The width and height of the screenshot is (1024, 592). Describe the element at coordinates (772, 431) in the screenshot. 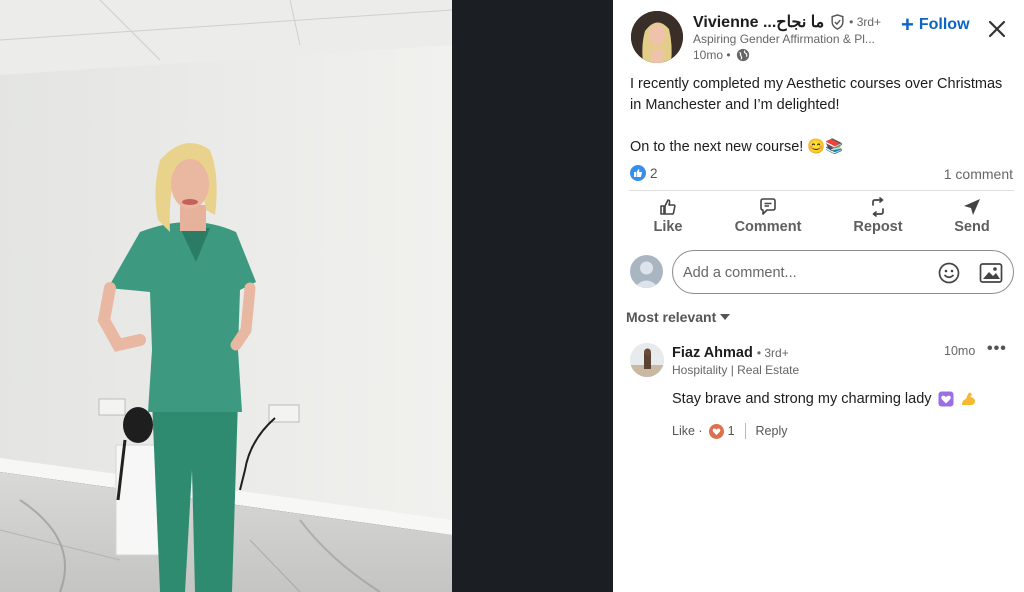

I see `reply-button: Reply` at that location.